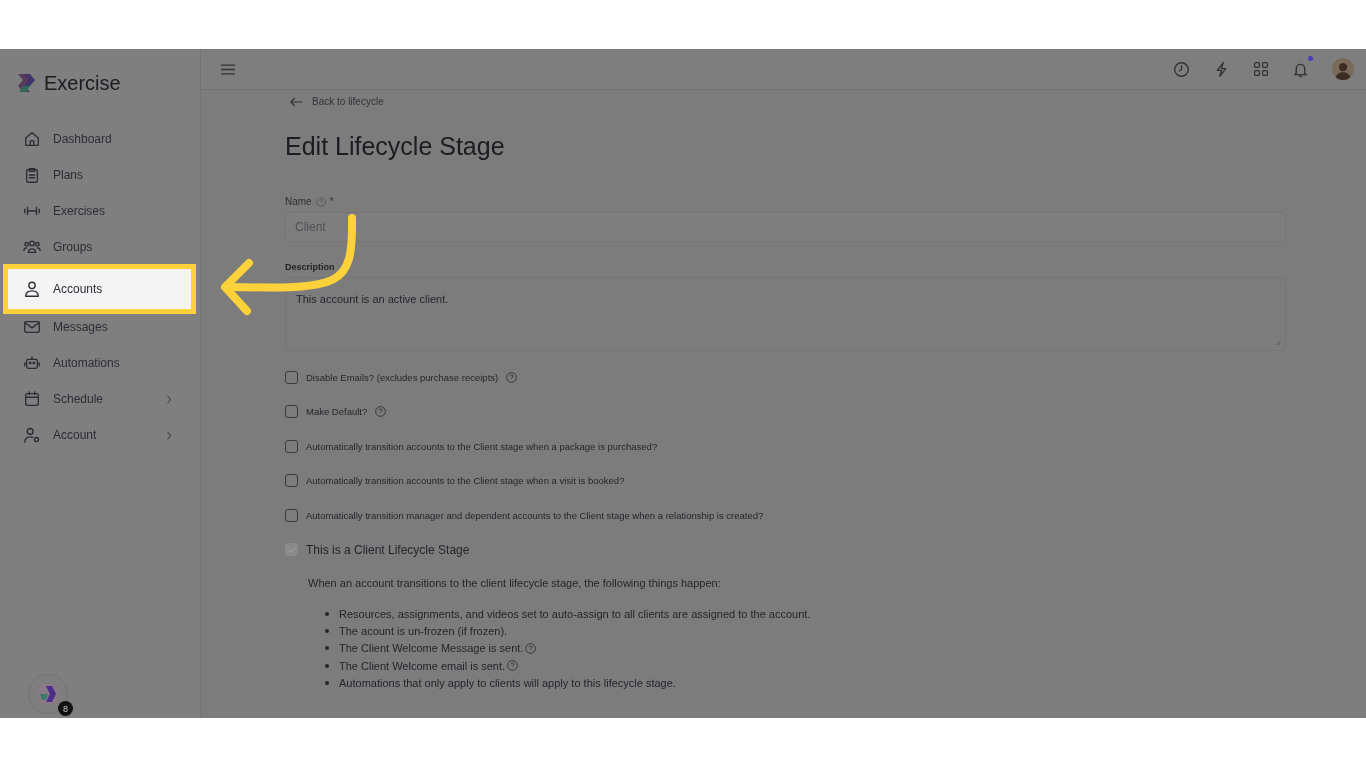 The height and width of the screenshot is (768, 1366). I want to click on check-icon, so click(291, 549).